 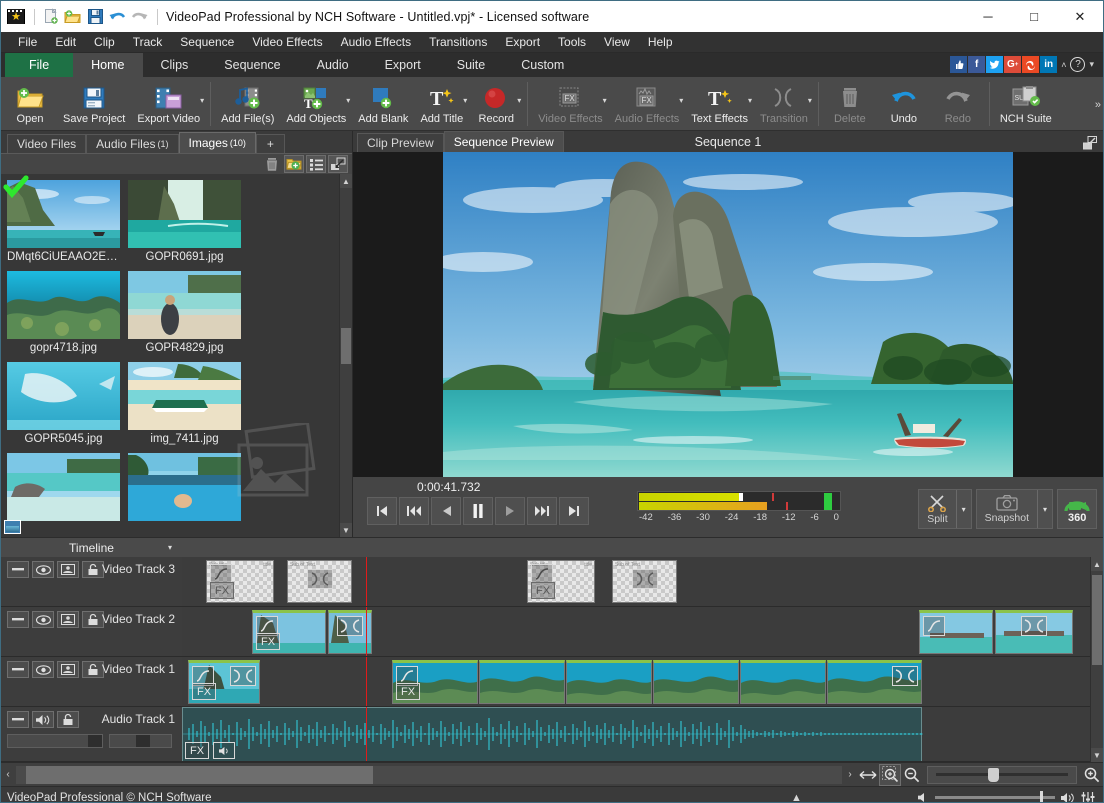 What do you see at coordinates (338, 164) in the screenshot?
I see `collapse-icon` at bounding box center [338, 164].